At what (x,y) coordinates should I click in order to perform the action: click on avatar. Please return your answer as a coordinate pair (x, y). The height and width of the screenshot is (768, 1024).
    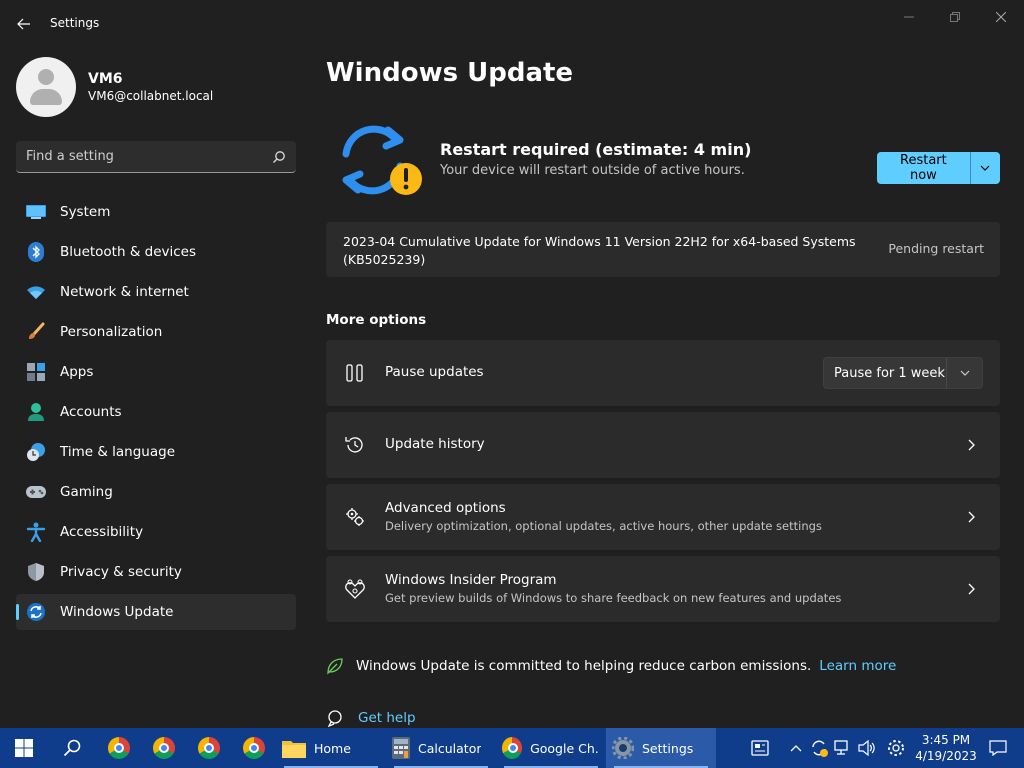
    Looking at the image, I should click on (46, 87).